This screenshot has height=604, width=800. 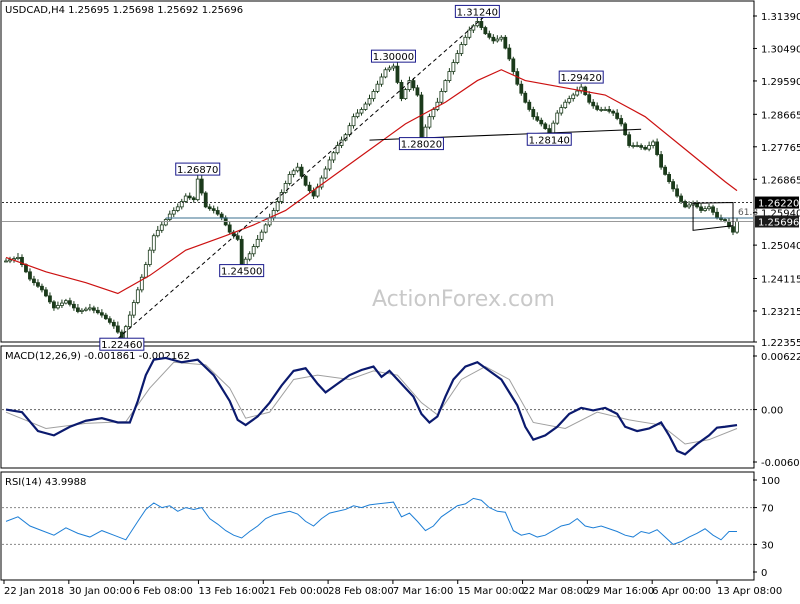 I want to click on price-ytick-label: 1.25040, so click(x=780, y=246).